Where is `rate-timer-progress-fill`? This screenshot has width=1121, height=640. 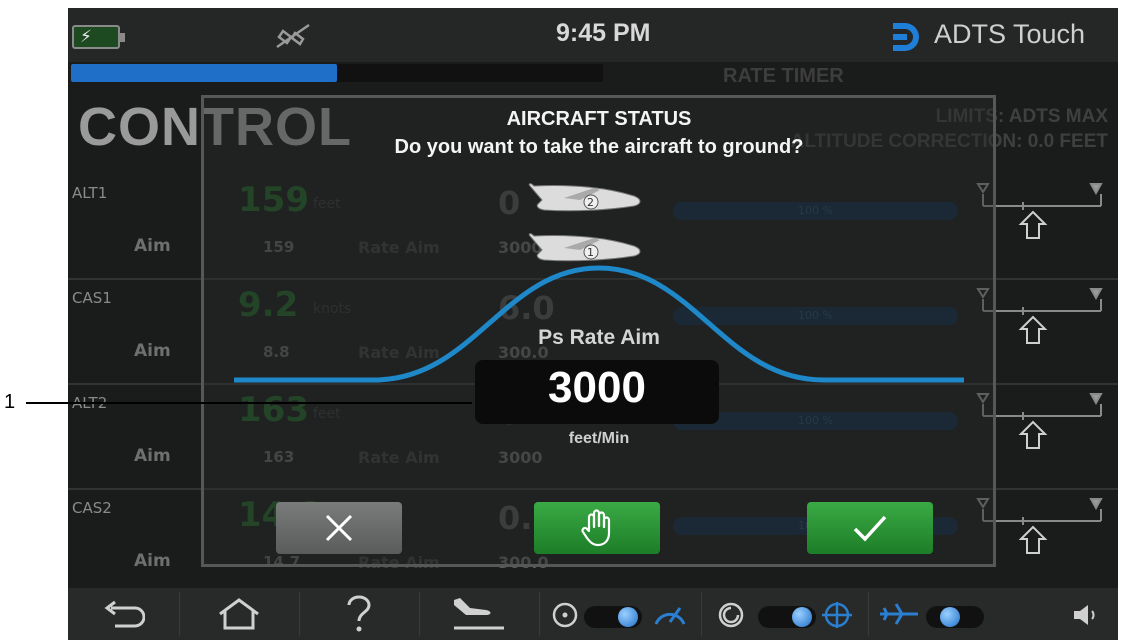
rate-timer-progress-fill is located at coordinates (204, 73).